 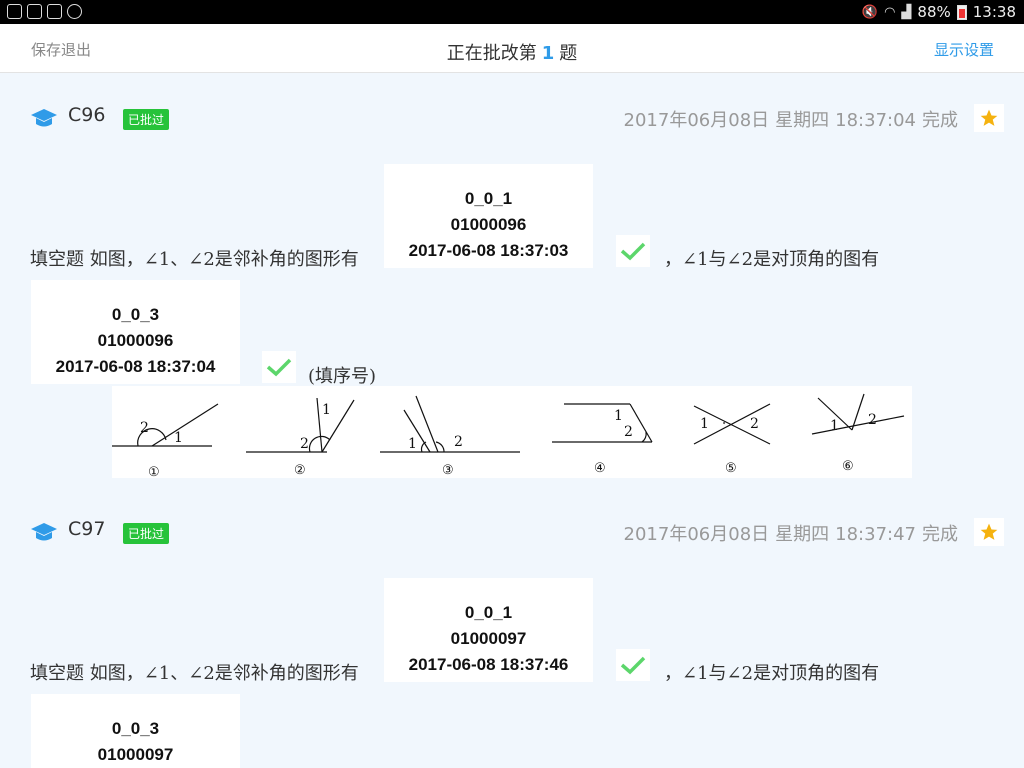 I want to click on angle-figures: 21 12 12 12 12 12 ① ② ③ ④ ⑤ ⑥, so click(x=512, y=433).